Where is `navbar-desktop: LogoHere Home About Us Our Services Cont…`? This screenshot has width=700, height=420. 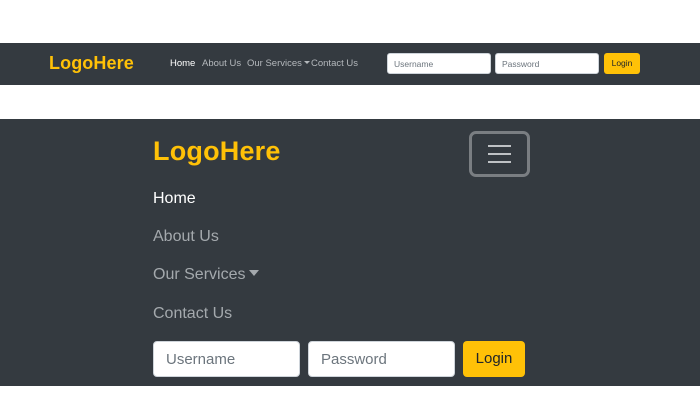
navbar-desktop: LogoHere Home About Us Our Services Cont… is located at coordinates (350, 64).